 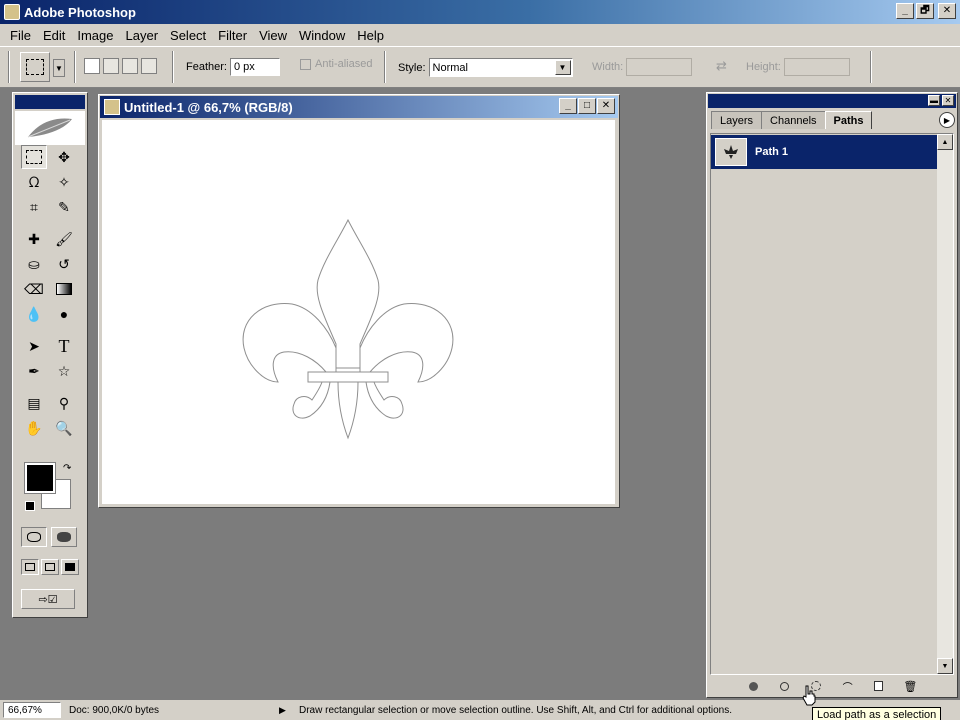 I want to click on feather-group: Feather: 0 px, so click(x=233, y=67).